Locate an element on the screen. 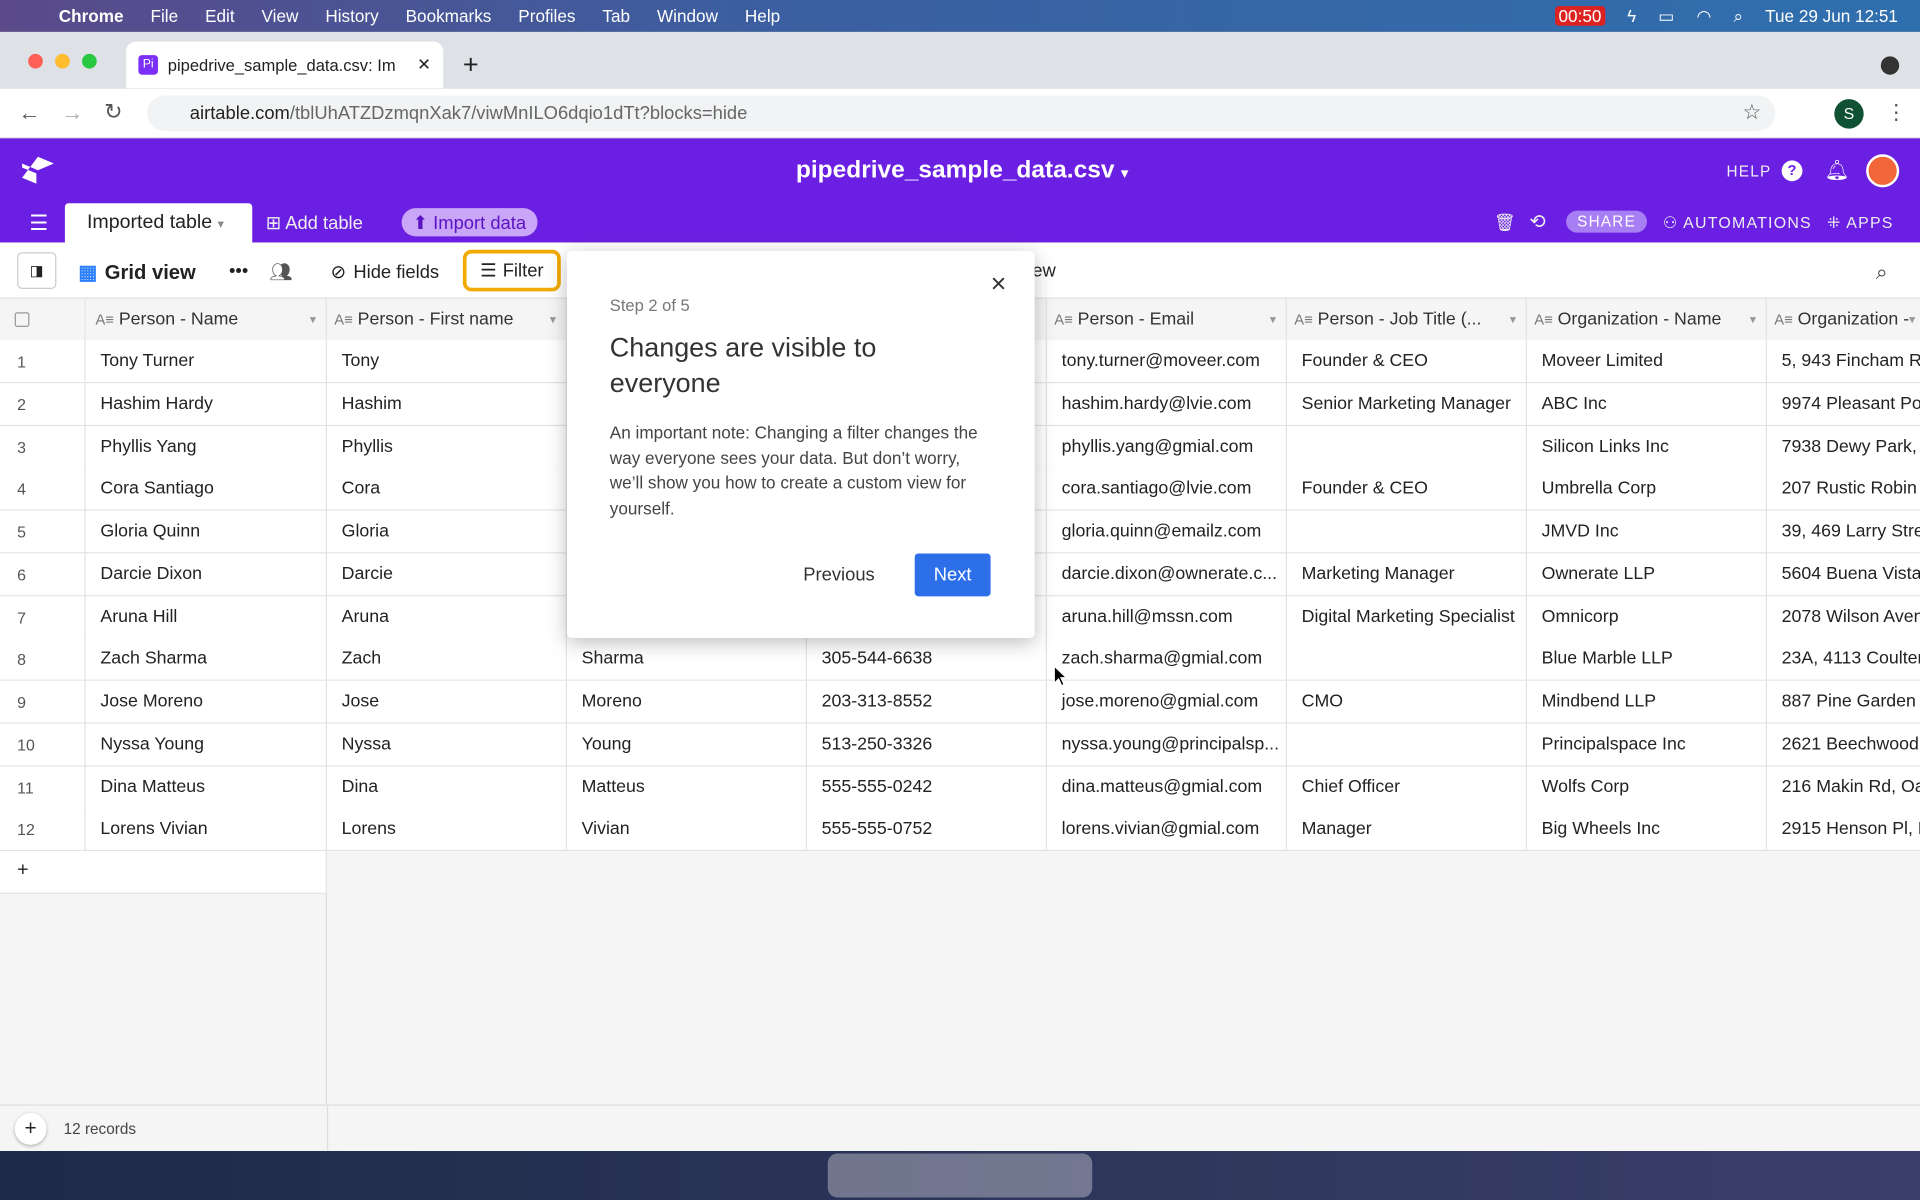 The height and width of the screenshot is (1200, 1920). collaborators-icon: 👥︎ is located at coordinates (280, 272).